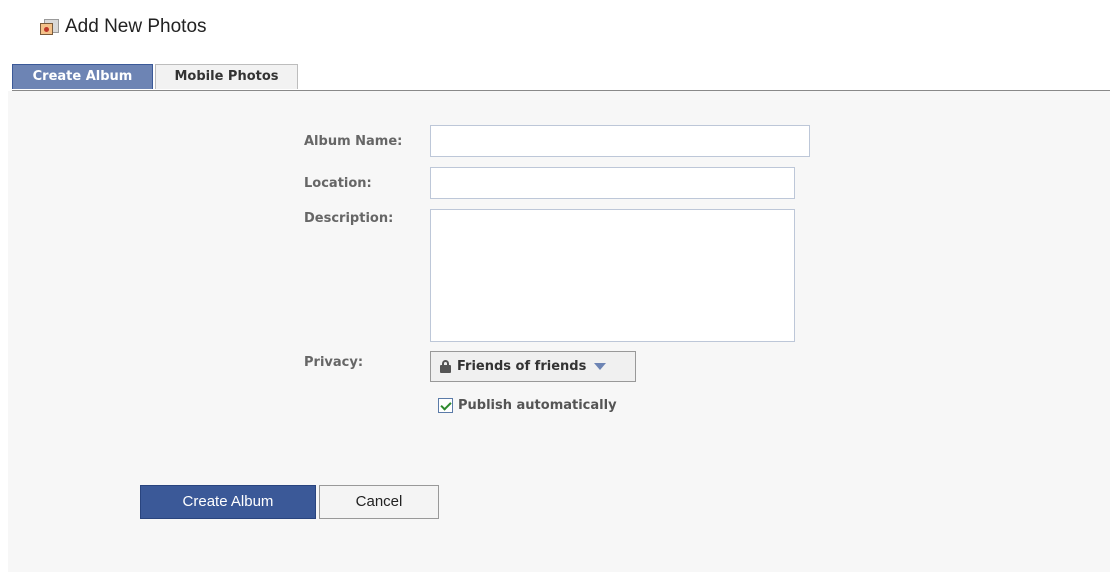 The image size is (1110, 572). What do you see at coordinates (612, 275) in the screenshot?
I see `description-textarea` at bounding box center [612, 275].